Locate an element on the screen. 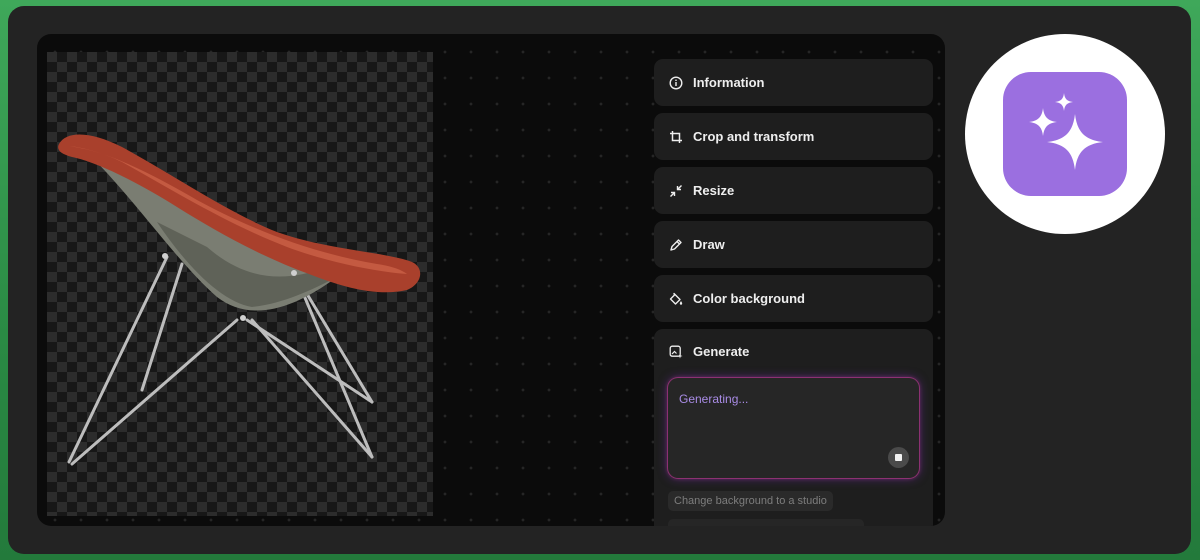 This screenshot has height=560, width=1200. tool-label: Draw is located at coordinates (709, 244).